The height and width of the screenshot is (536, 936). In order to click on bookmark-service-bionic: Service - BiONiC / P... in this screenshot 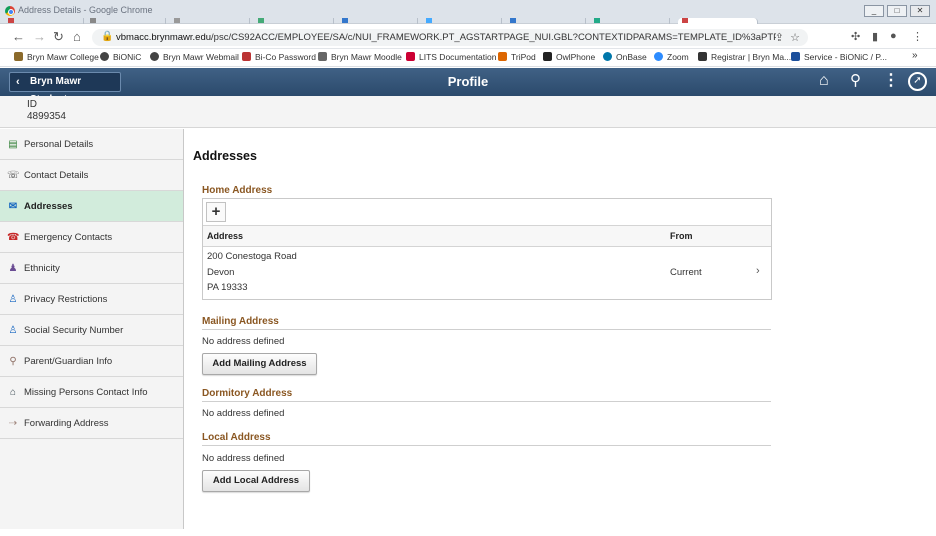, I will do `click(839, 57)`.